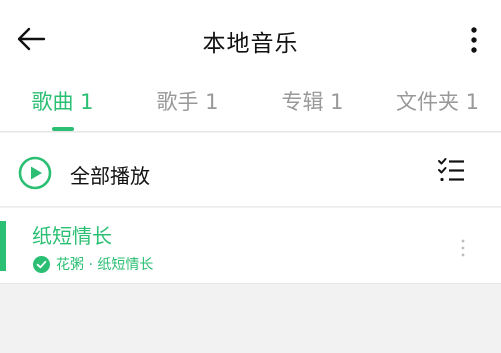 The image size is (501, 353). I want to click on play-all-label: 全部播放, so click(110, 174).